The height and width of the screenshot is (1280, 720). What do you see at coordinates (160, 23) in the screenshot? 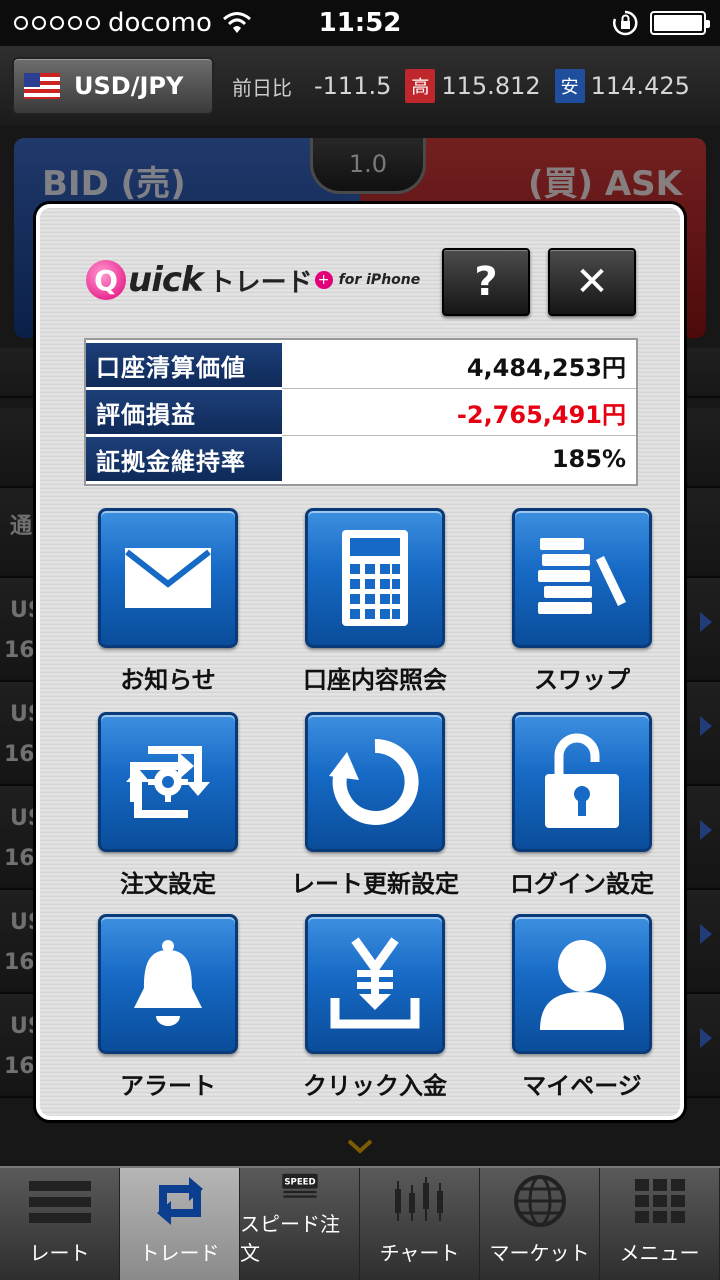
I see `carrier-name: docomo` at bounding box center [160, 23].